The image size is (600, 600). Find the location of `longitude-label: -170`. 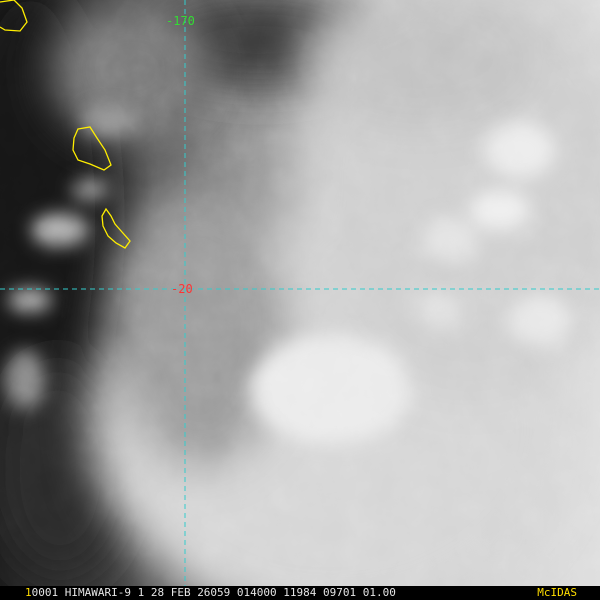

longitude-label: -170 is located at coordinates (180, 21).